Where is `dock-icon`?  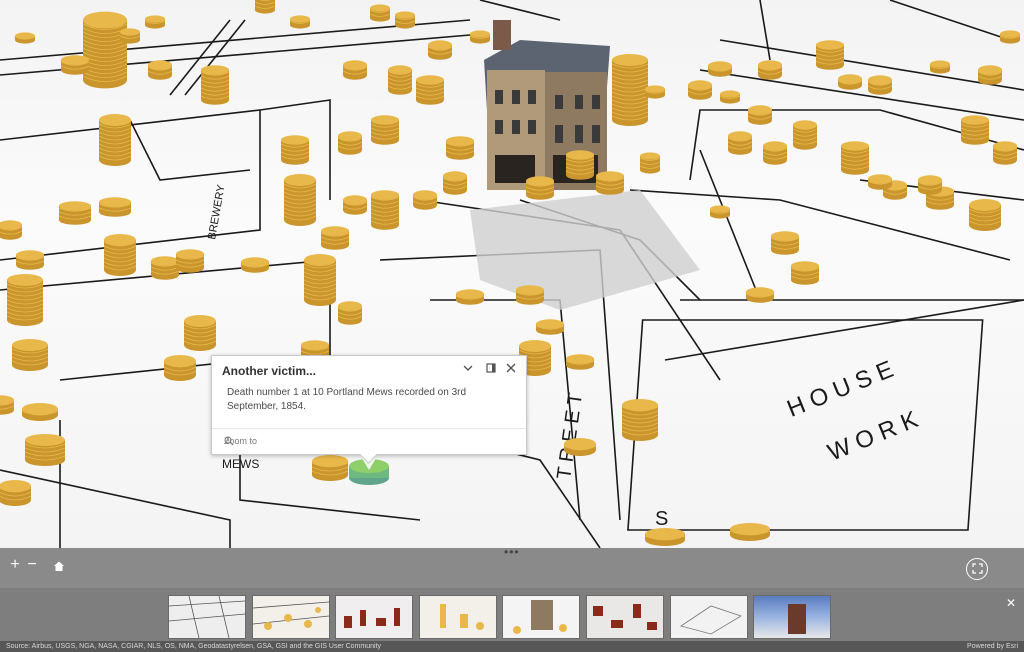 dock-icon is located at coordinates (491, 368).